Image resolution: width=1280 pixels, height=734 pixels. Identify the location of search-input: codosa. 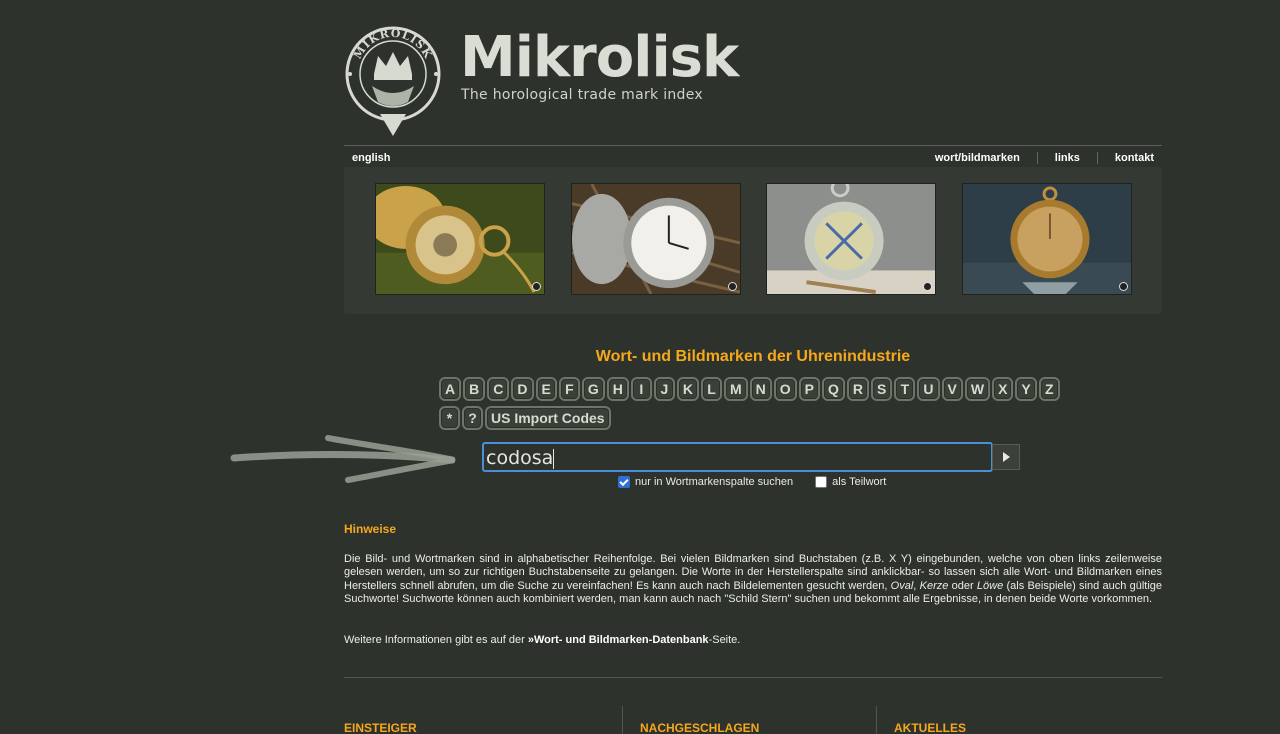
(737, 457).